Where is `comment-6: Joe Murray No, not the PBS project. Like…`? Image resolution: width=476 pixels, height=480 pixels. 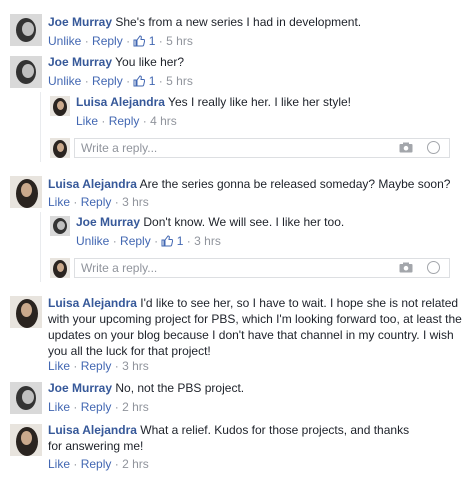 comment-6: Joe Murray No, not the PBS project. Like… is located at coordinates (238, 398).